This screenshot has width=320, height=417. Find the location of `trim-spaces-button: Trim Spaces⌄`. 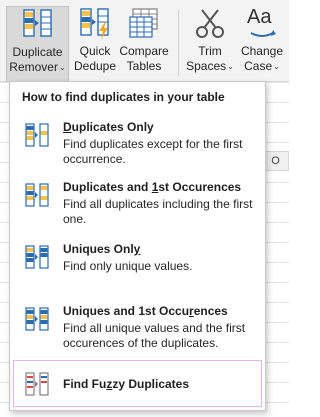

trim-spaces-button: Trim Spaces⌄ is located at coordinates (210, 44).